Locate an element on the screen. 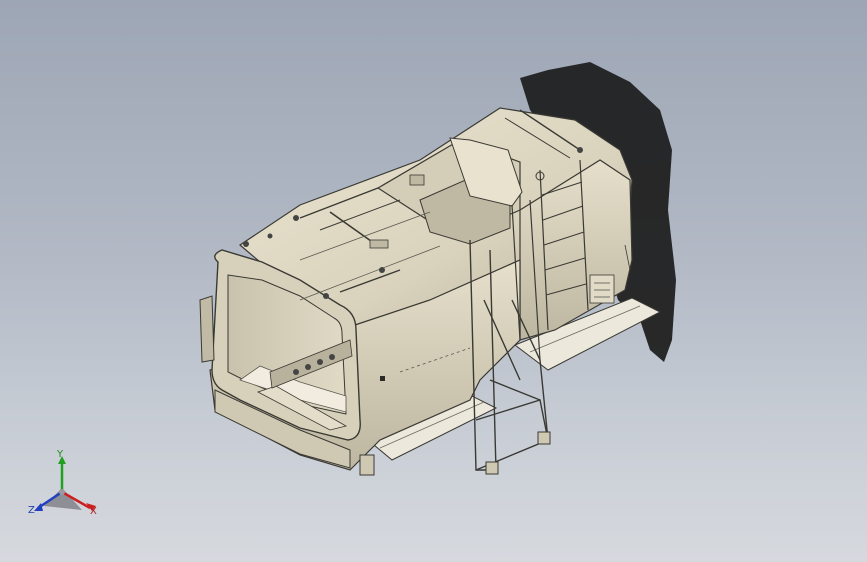  triad-x-label: X is located at coordinates (93, 511).